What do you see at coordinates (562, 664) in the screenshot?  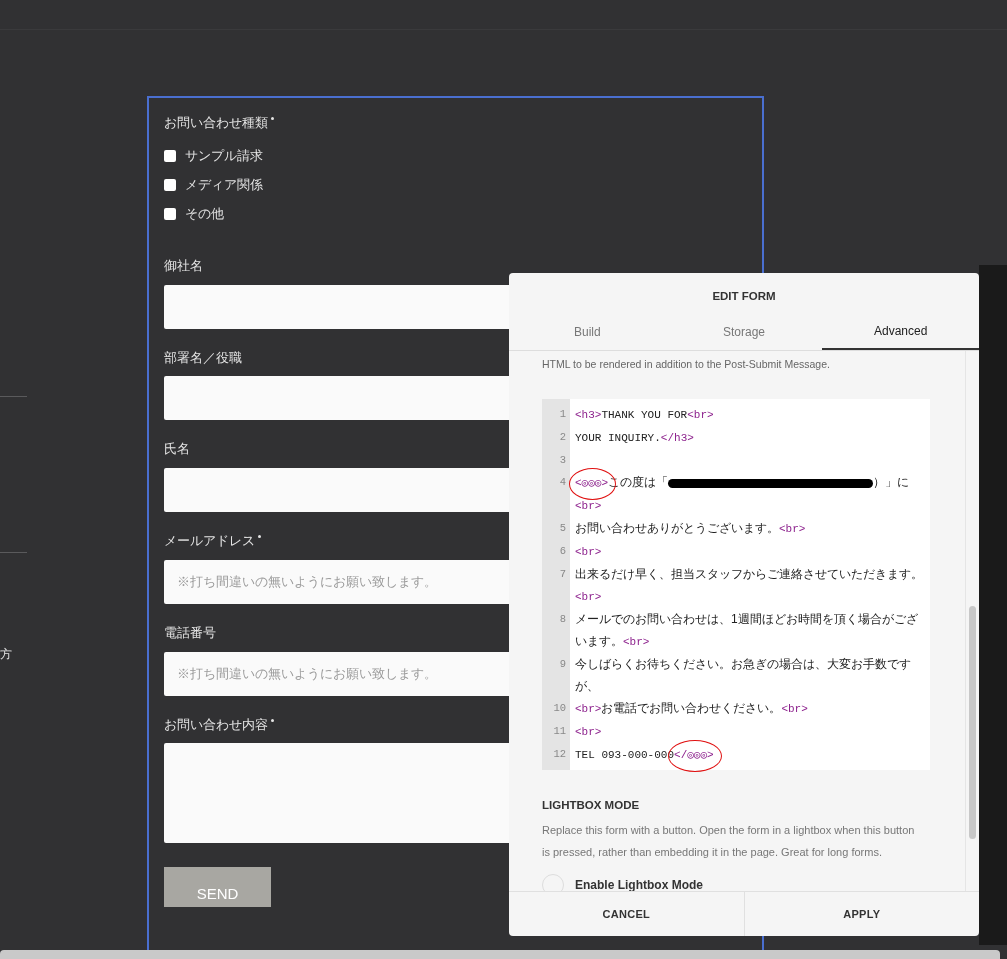 I see `line-number: 9` at bounding box center [562, 664].